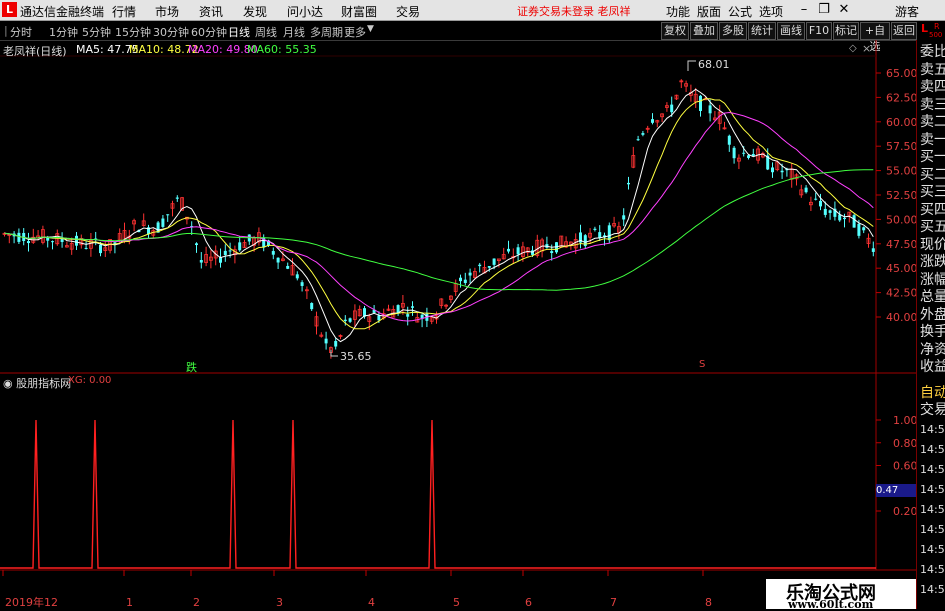  Describe the element at coordinates (209, 32) in the screenshot. I see `period-60min: 60分钟` at that location.